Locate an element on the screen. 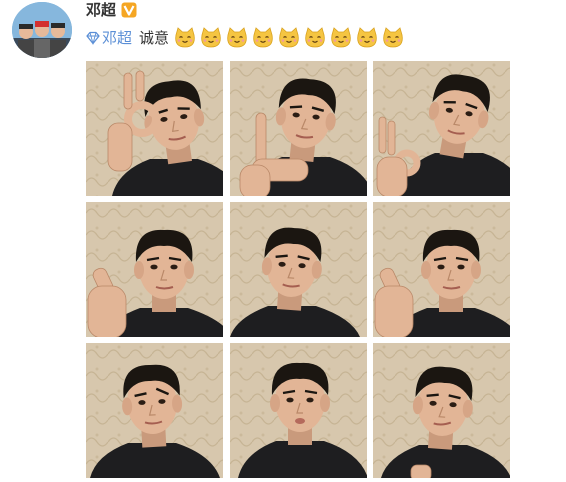 This screenshot has height=482, width=566. diamond-icon is located at coordinates (93, 38).